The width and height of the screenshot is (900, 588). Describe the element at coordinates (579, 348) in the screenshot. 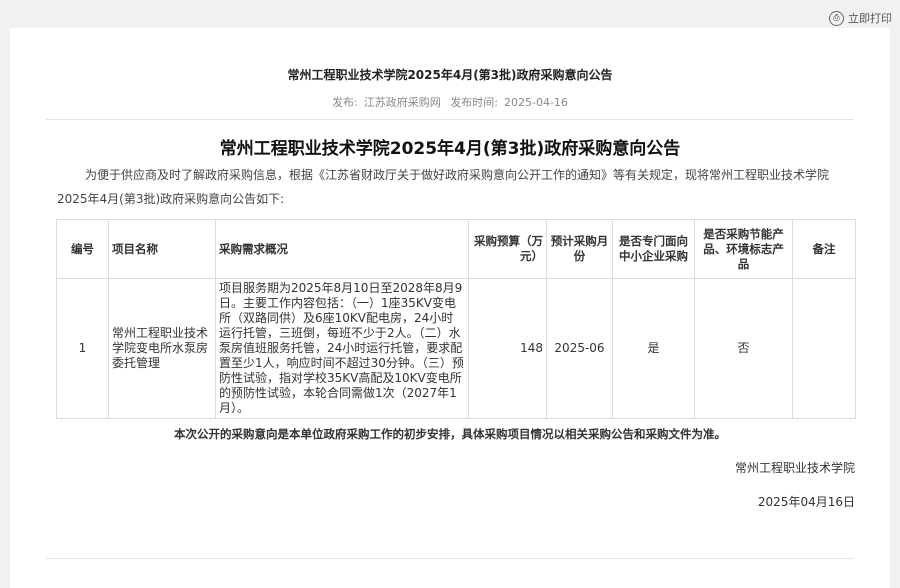

I see `cell-month: 2025-06` at that location.